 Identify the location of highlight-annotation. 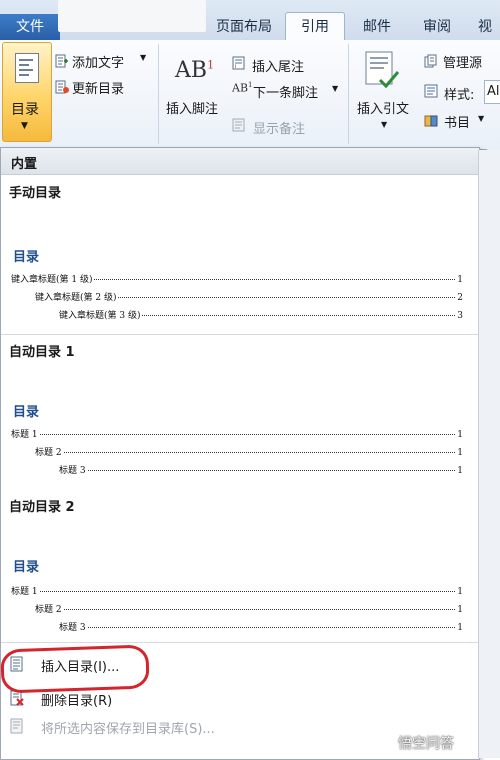
(75, 669).